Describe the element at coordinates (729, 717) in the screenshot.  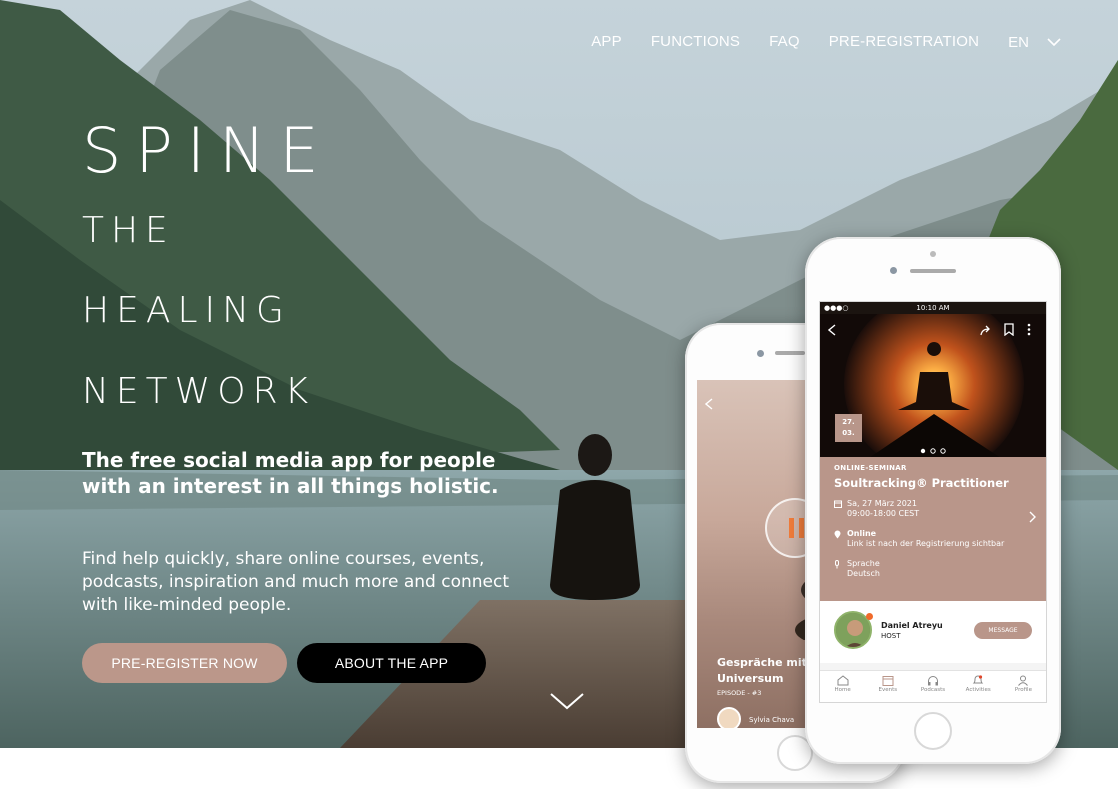
I see `avatar` at that location.